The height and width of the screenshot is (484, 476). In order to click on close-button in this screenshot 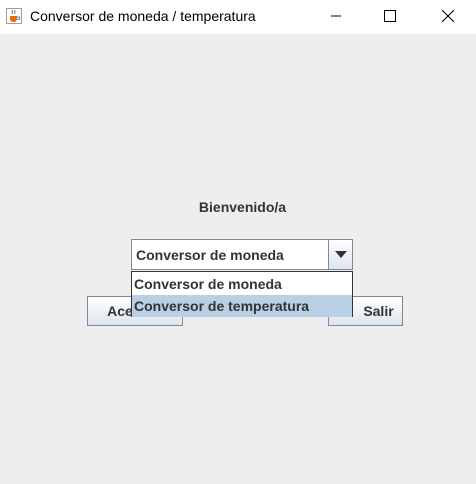, I will do `click(448, 16)`.